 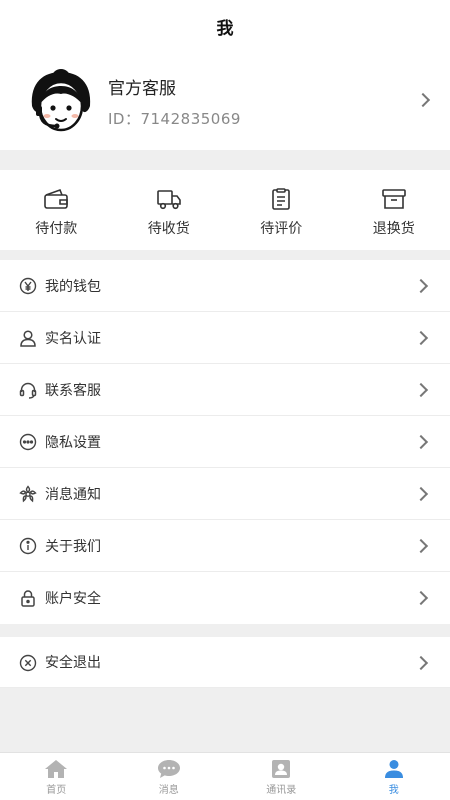 I want to click on home-icon, so click(x=56, y=769).